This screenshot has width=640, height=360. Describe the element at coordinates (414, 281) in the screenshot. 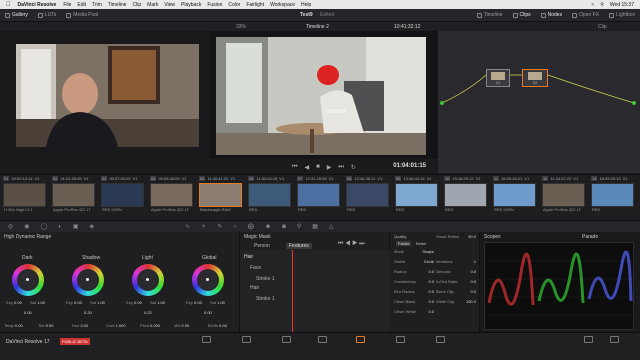

I see `mask-setting-row: Consistency 0.0` at that location.